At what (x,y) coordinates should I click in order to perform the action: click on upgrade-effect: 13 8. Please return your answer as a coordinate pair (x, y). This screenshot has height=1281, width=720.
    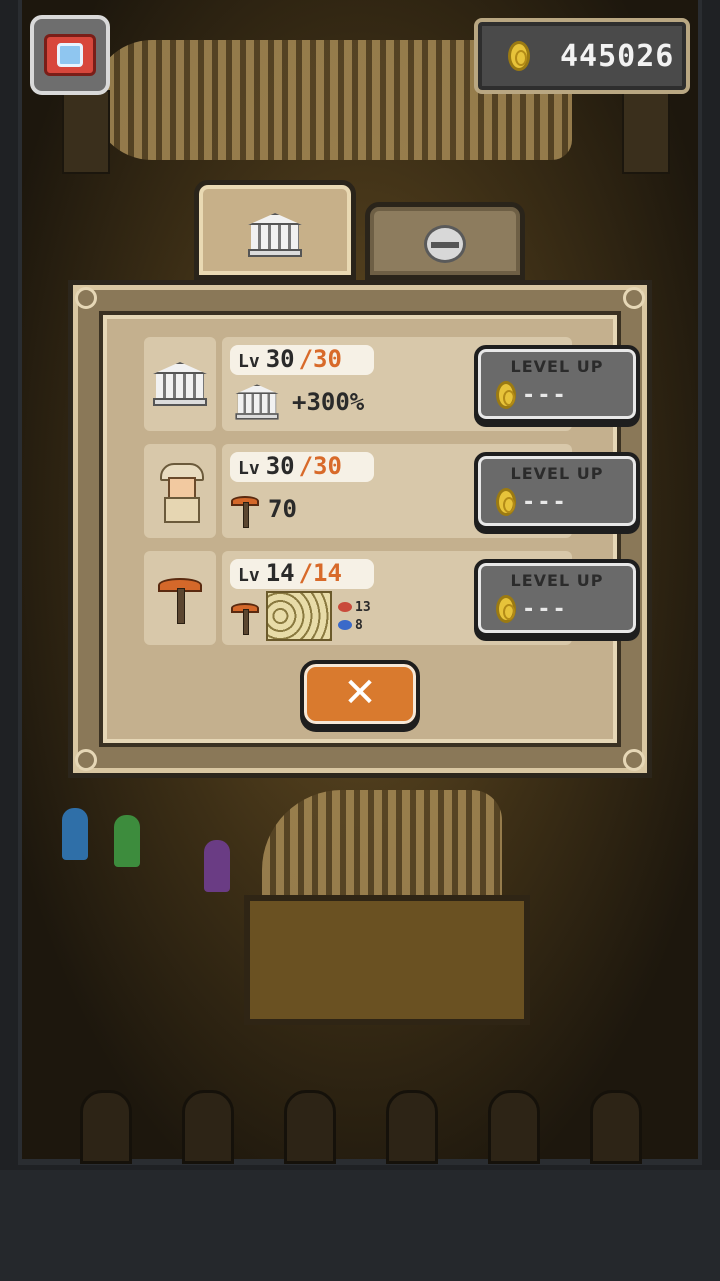
    Looking at the image, I should click on (300, 616).